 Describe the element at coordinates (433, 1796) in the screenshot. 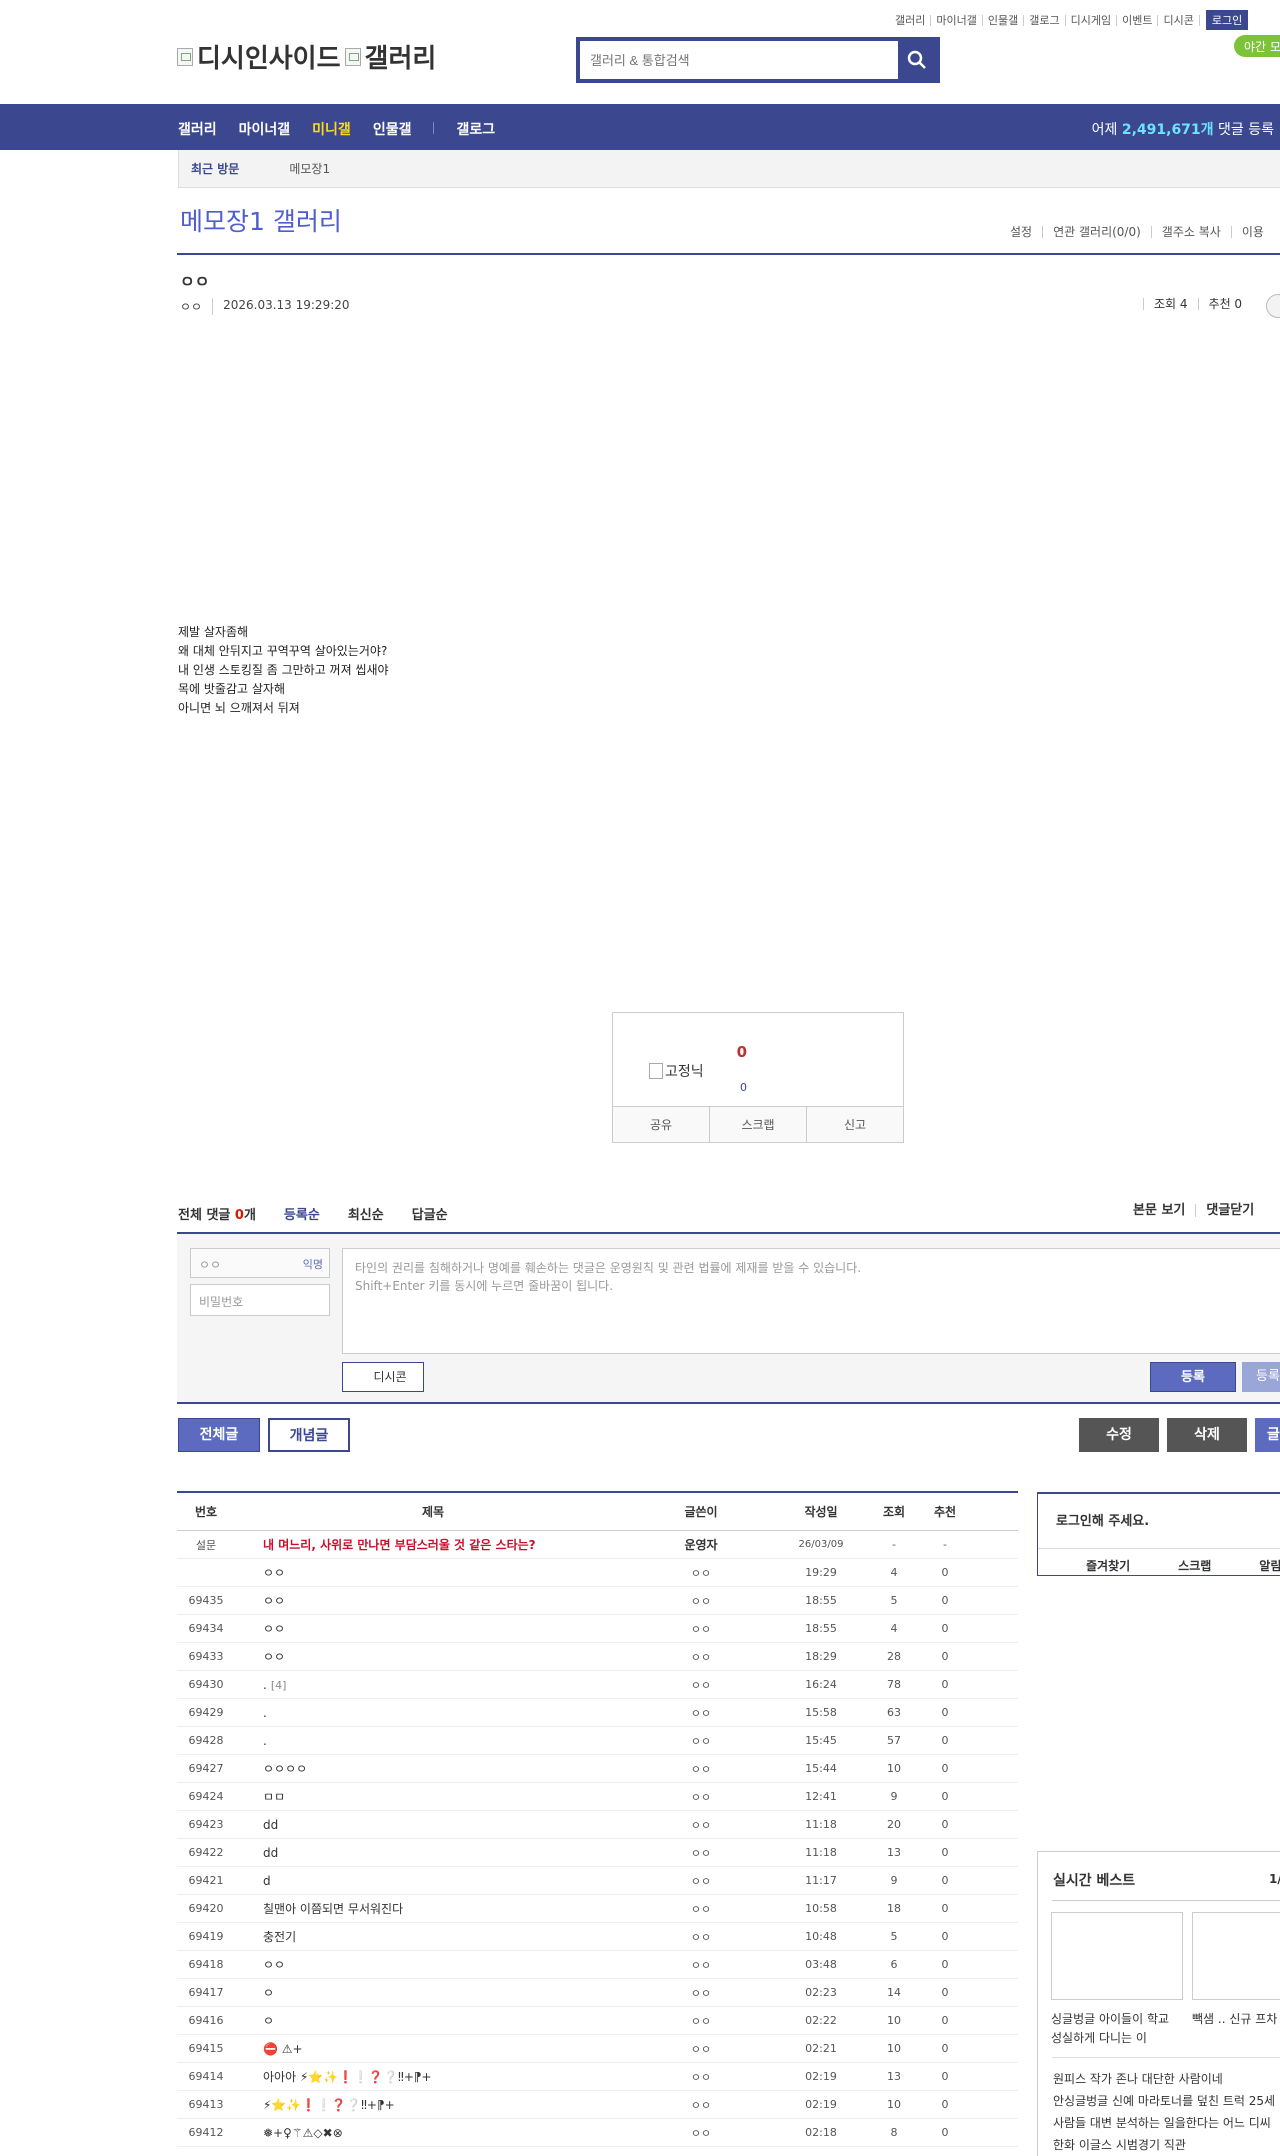

I see `row-title: ㅁㅁ` at that location.